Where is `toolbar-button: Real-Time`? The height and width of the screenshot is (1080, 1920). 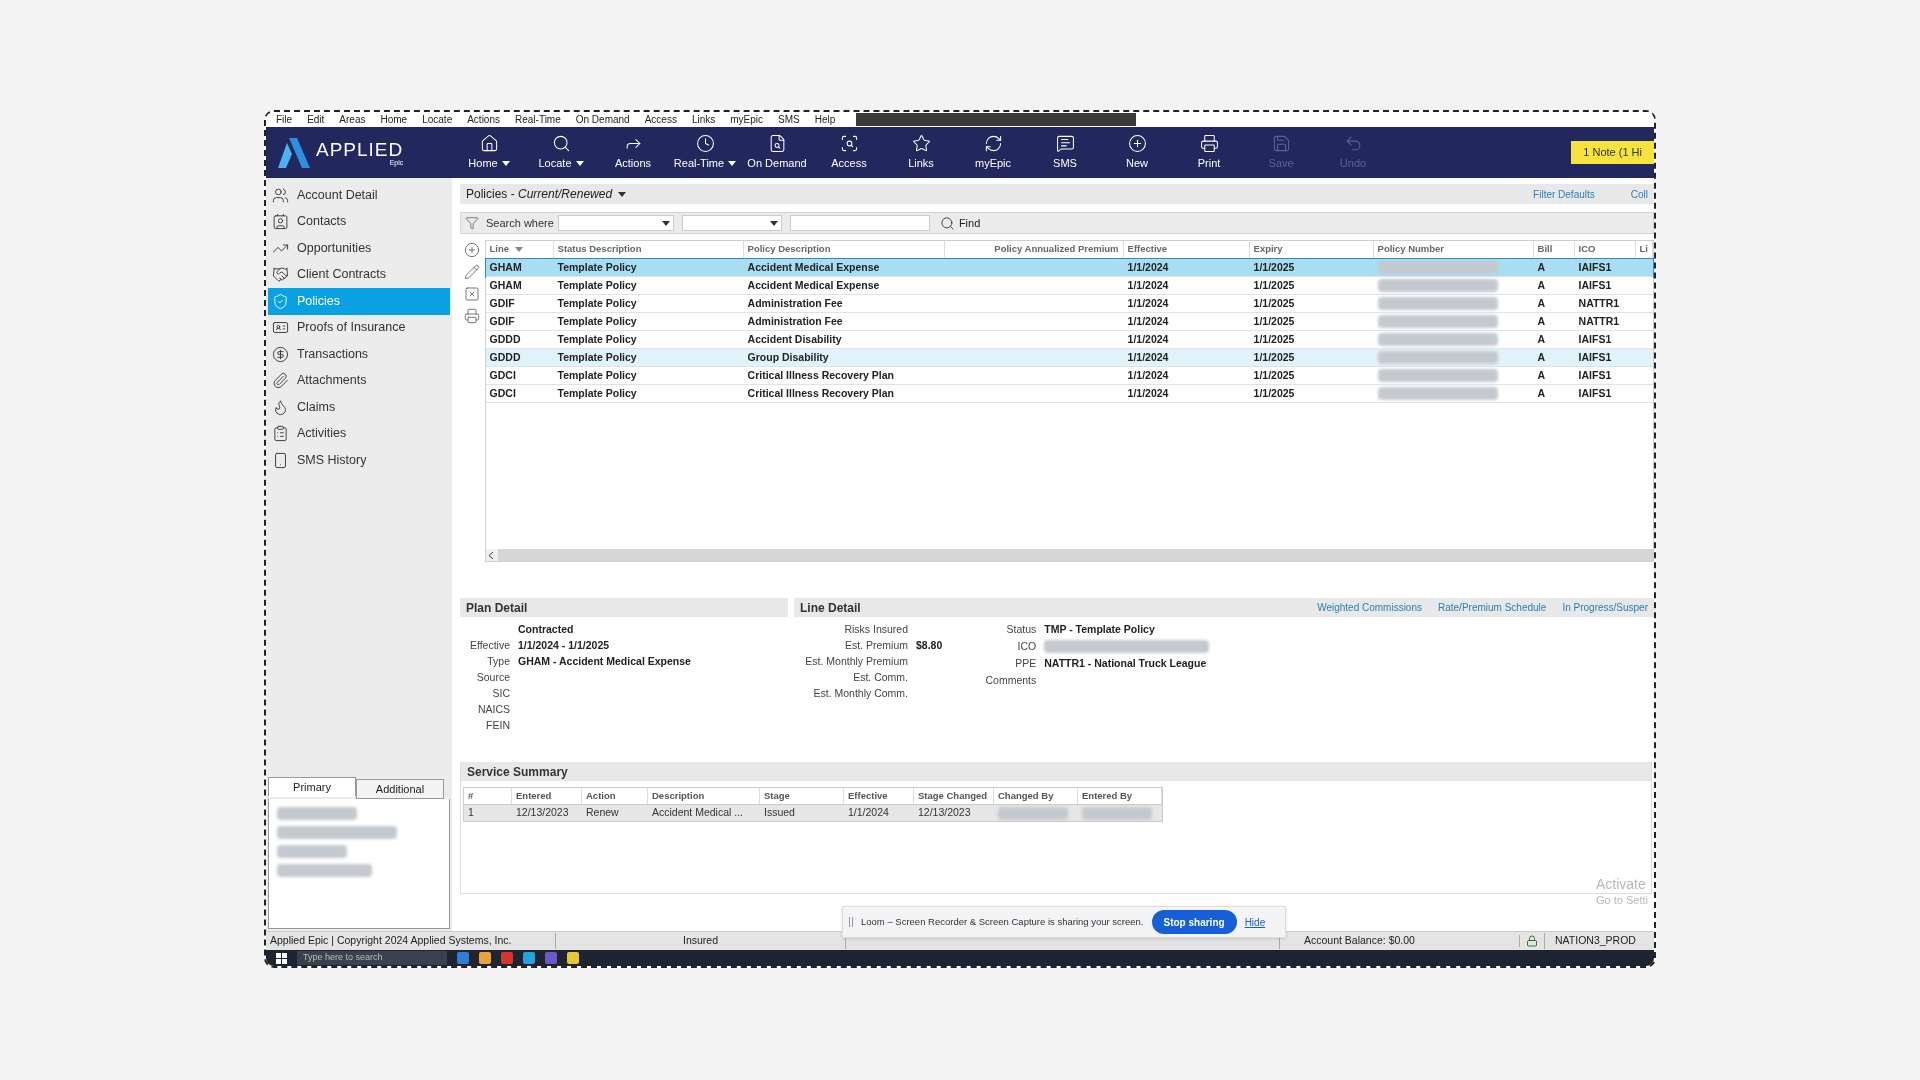 toolbar-button: Real-Time is located at coordinates (705, 152).